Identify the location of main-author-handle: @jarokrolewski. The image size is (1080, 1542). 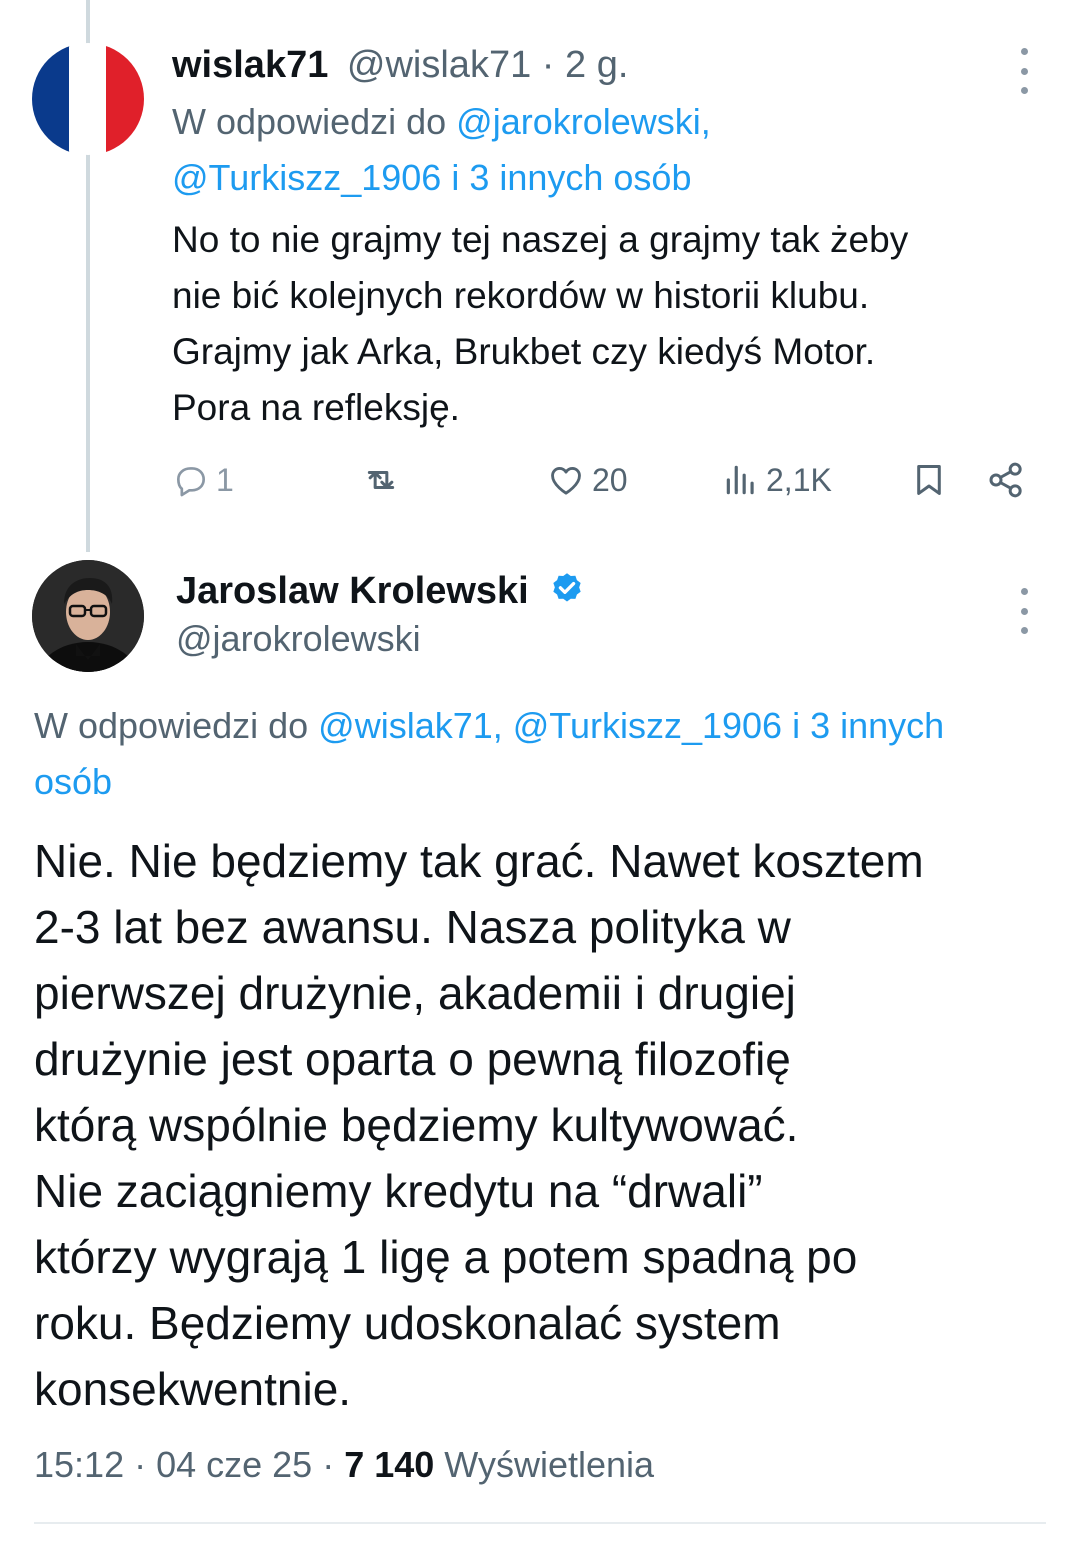
(298, 639).